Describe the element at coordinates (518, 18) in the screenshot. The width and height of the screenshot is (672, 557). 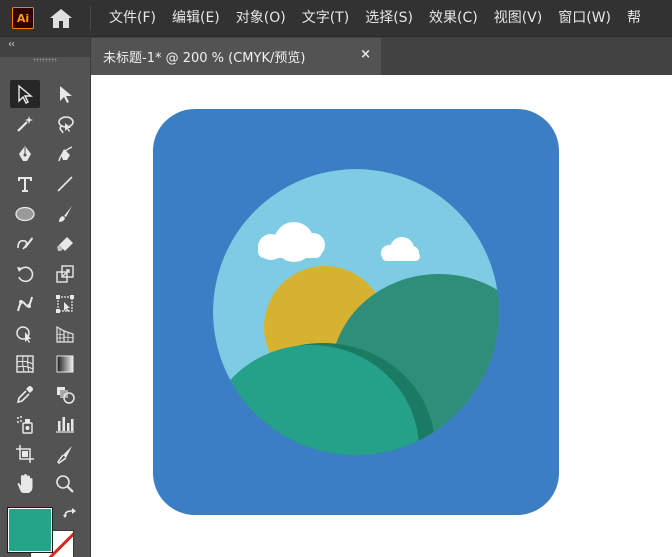
I see `menu-view: 视图(V)` at that location.